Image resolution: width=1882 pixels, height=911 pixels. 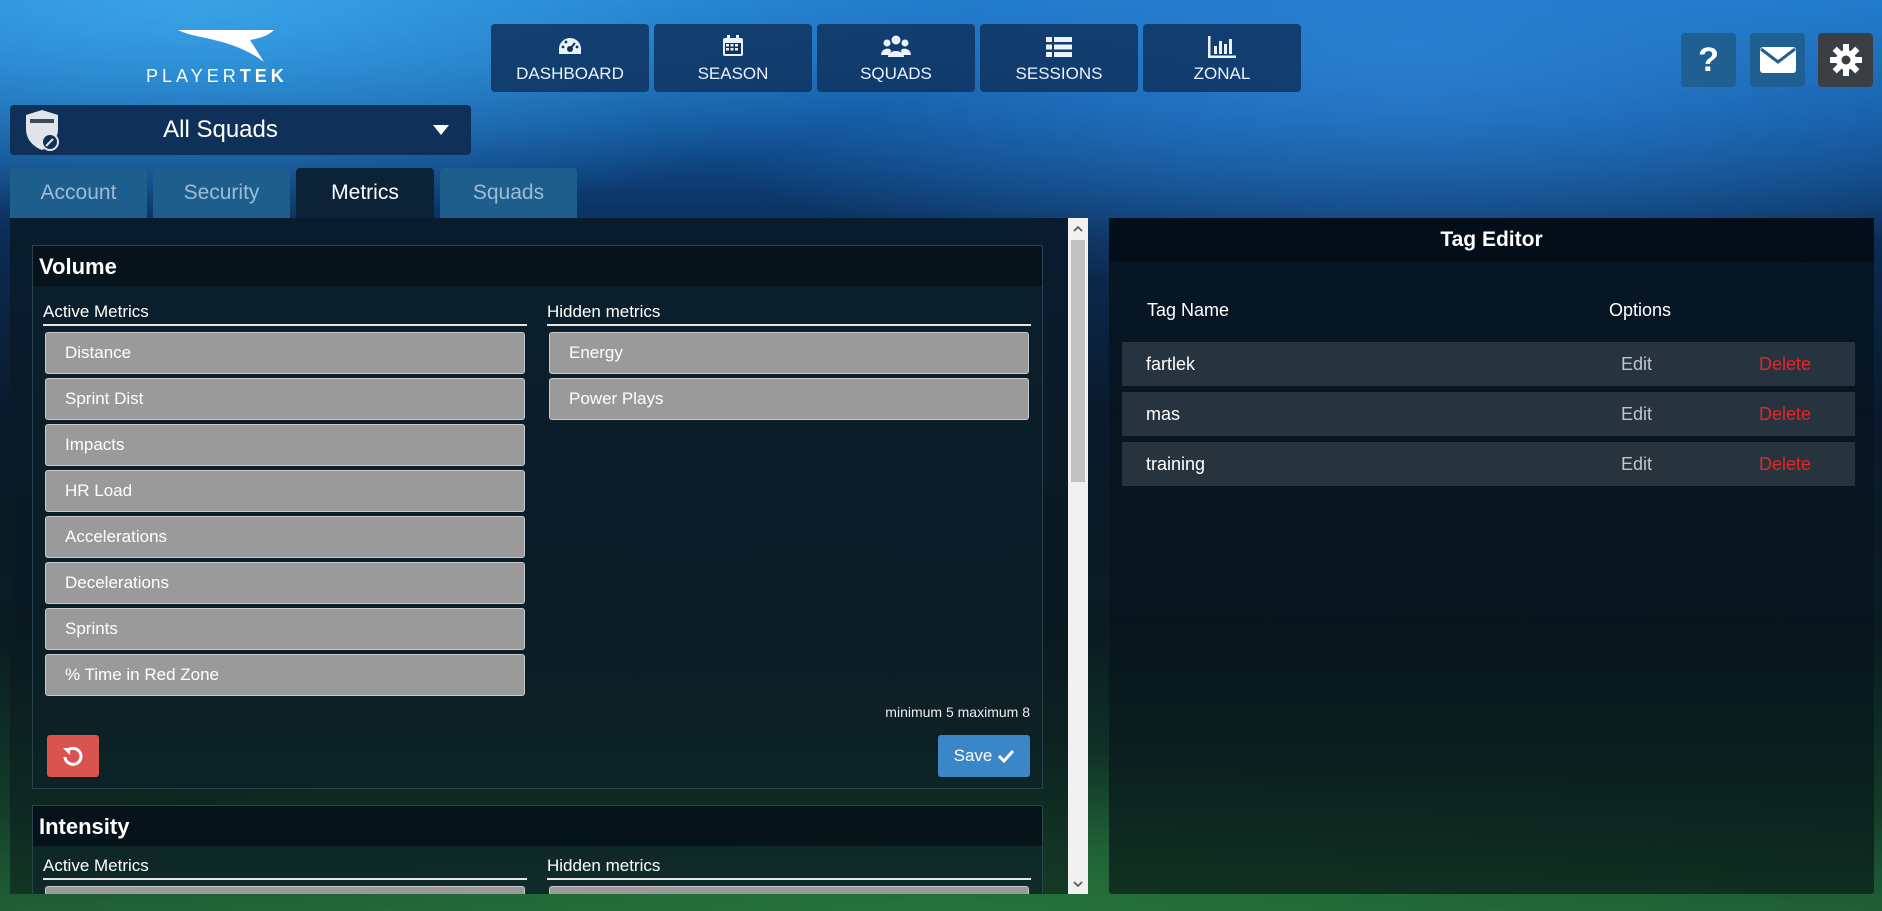 I want to click on logo-text-bold: TEK, so click(x=263, y=76).